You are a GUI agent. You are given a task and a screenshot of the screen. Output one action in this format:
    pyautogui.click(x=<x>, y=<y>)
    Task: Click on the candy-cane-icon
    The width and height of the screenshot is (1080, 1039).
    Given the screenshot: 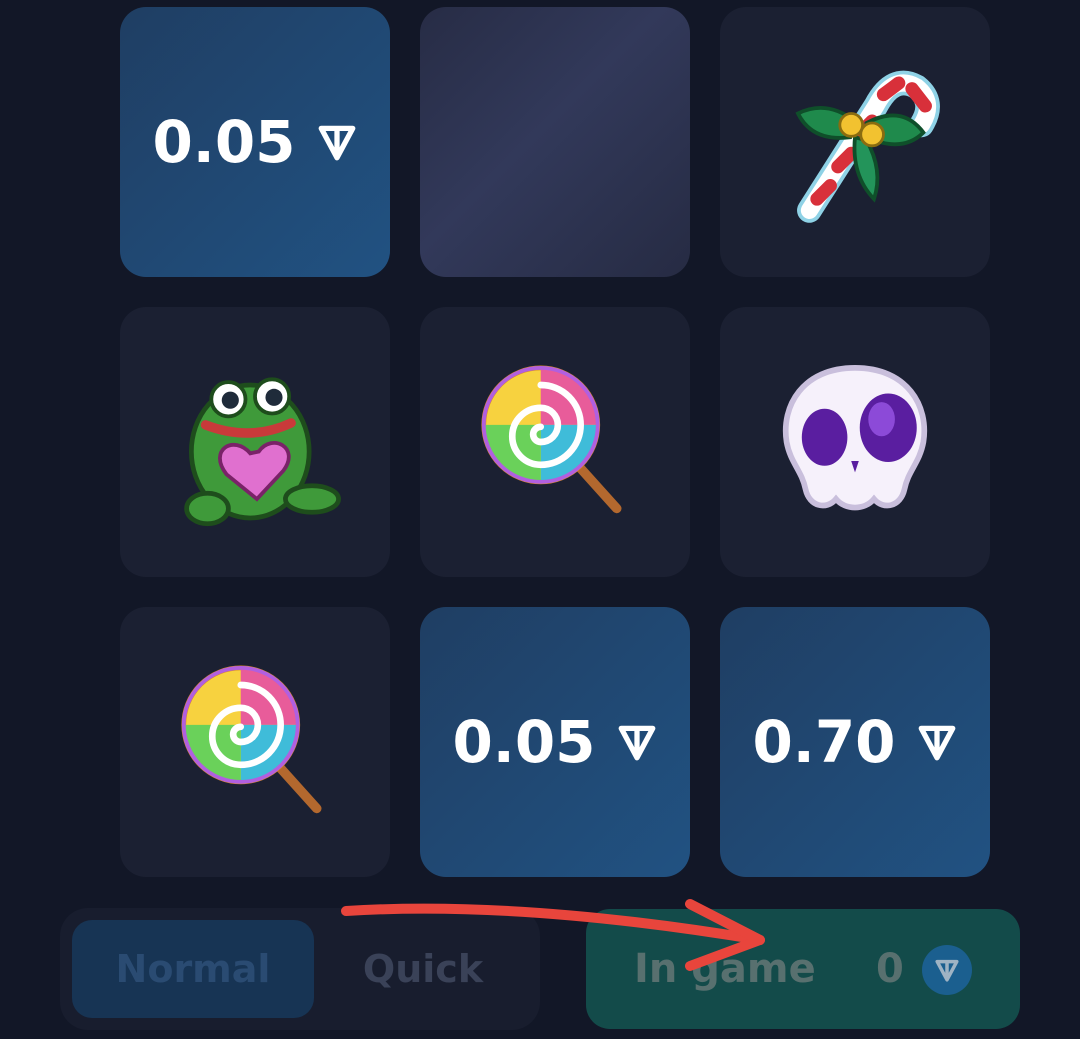 What is the action you would take?
    pyautogui.click(x=855, y=142)
    